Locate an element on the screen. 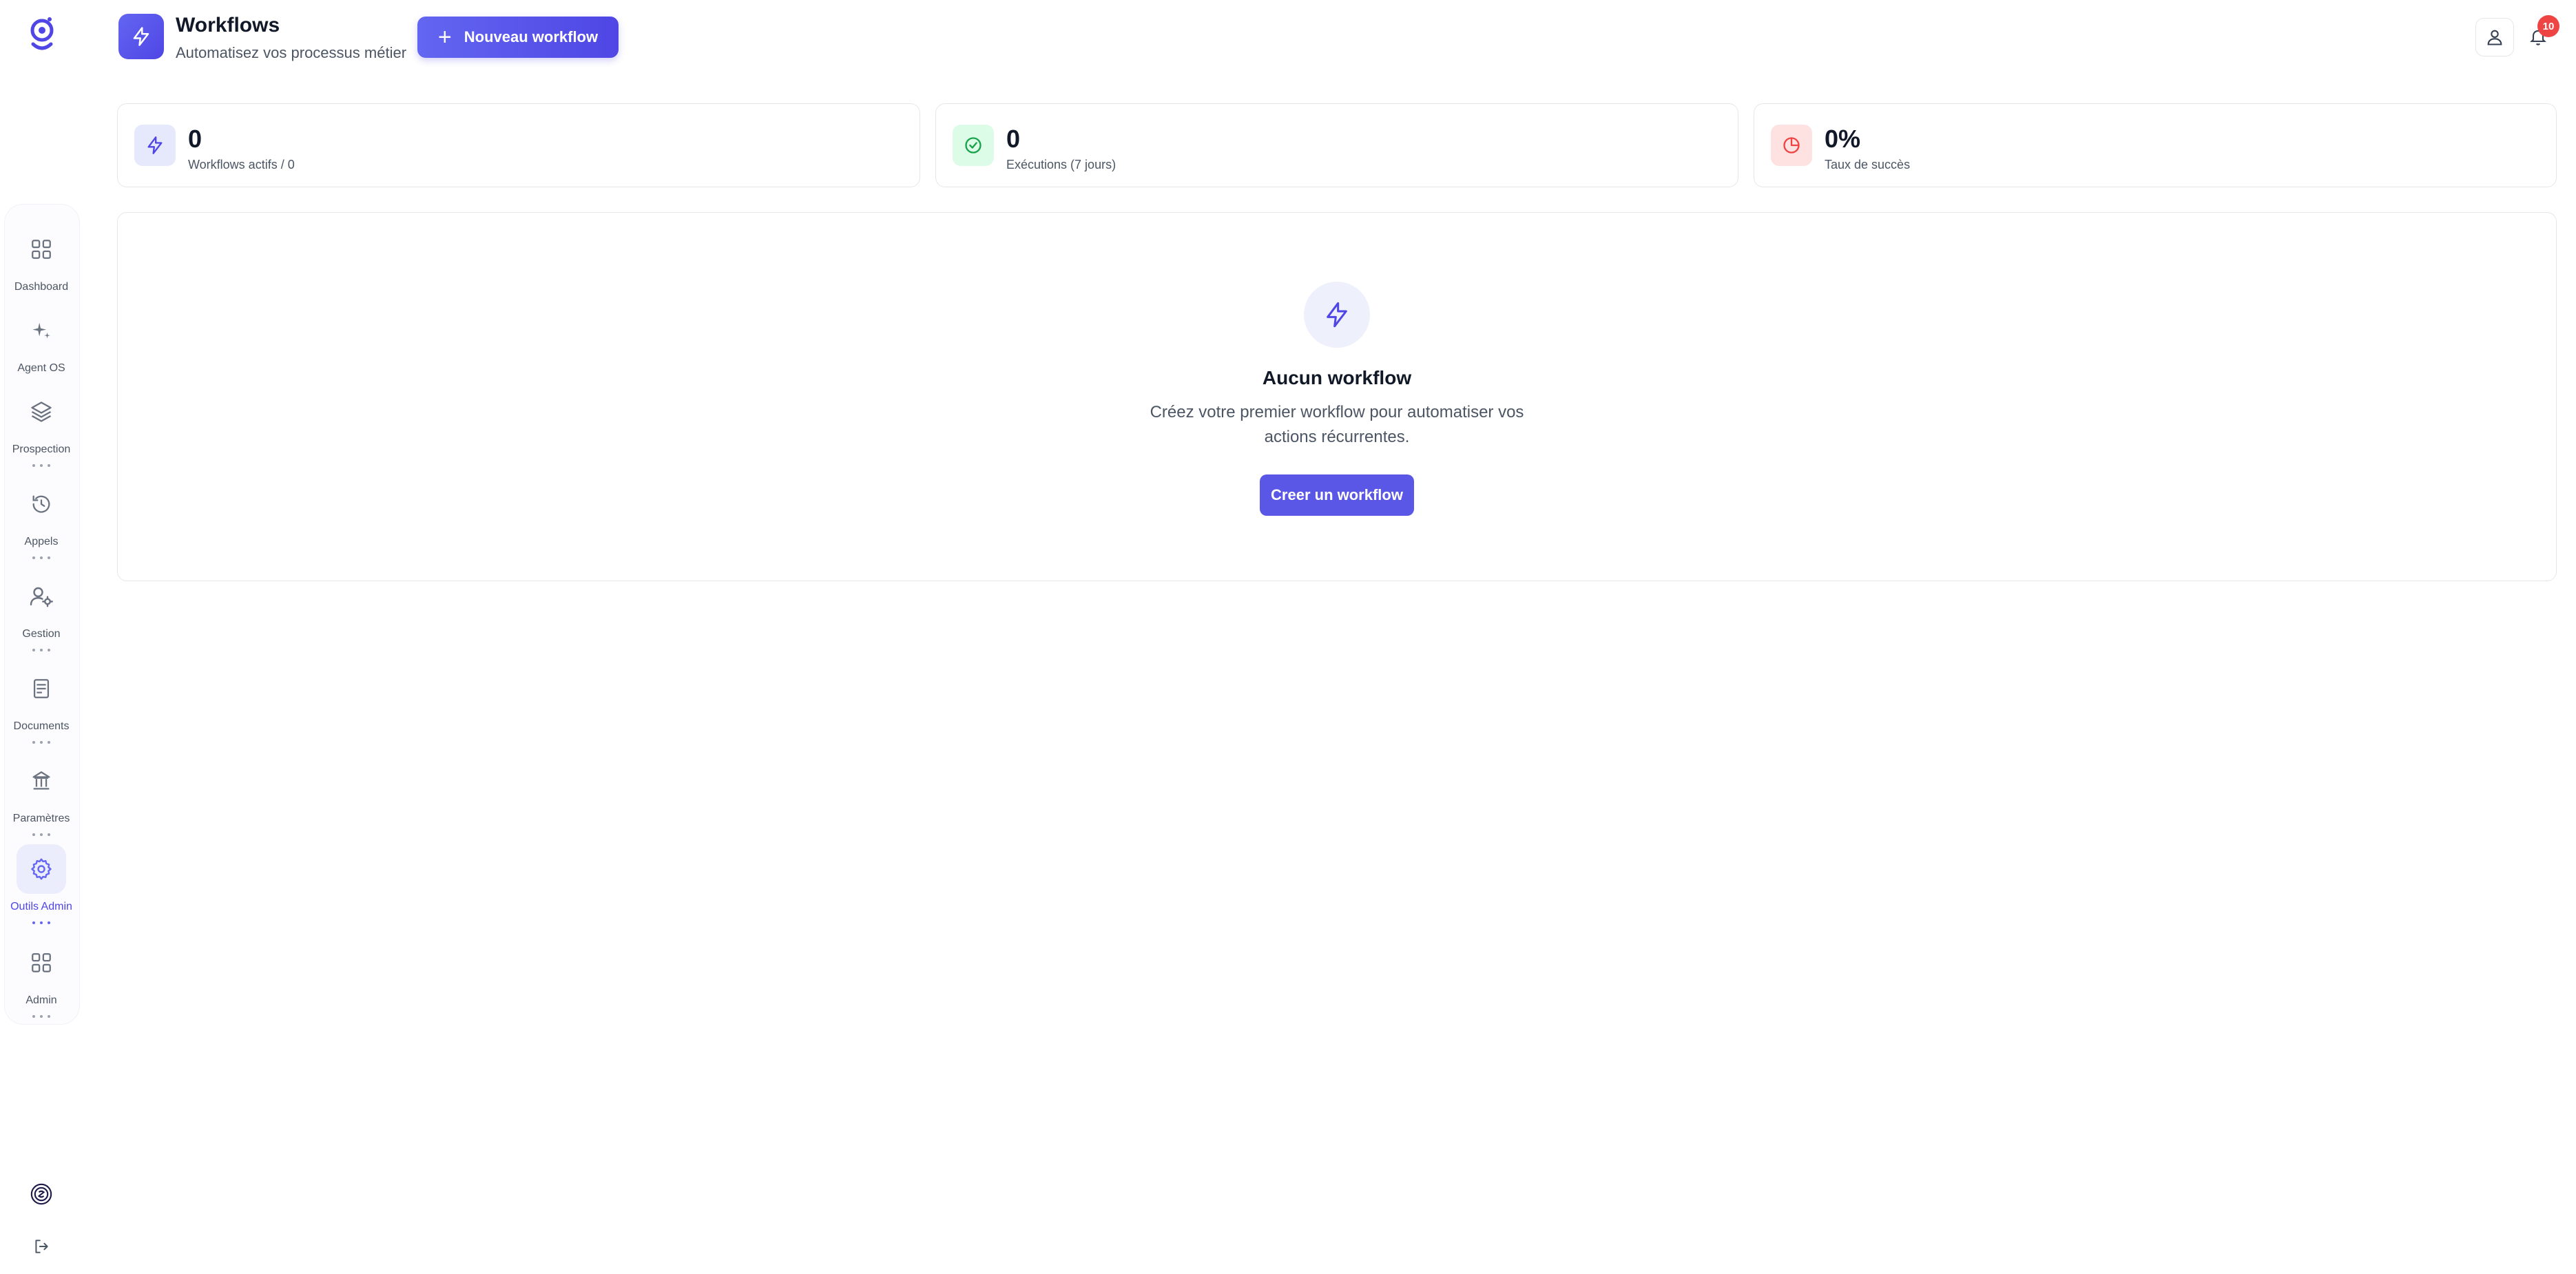  sidebar-item-gestion: Gestion is located at coordinates (41, 613).